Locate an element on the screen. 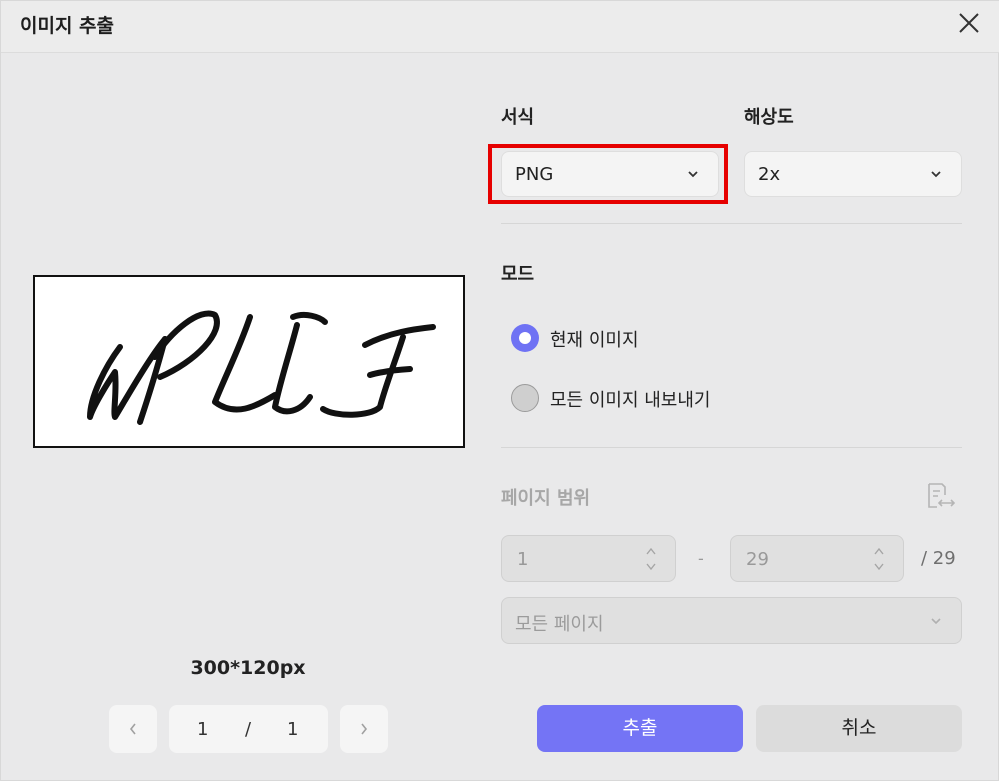 The width and height of the screenshot is (999, 781). resolution-select: 2x is located at coordinates (853, 174).